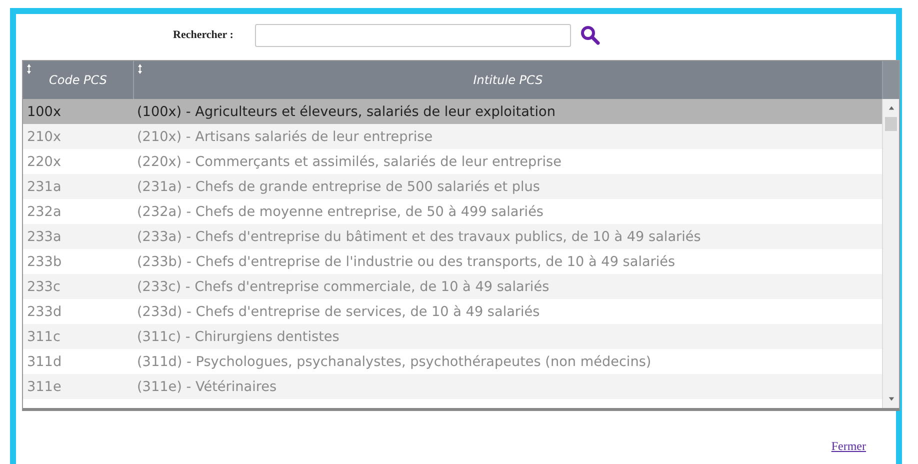 The width and height of the screenshot is (918, 464). Describe the element at coordinates (44, 136) in the screenshot. I see `table-cell-text: 210x` at that location.